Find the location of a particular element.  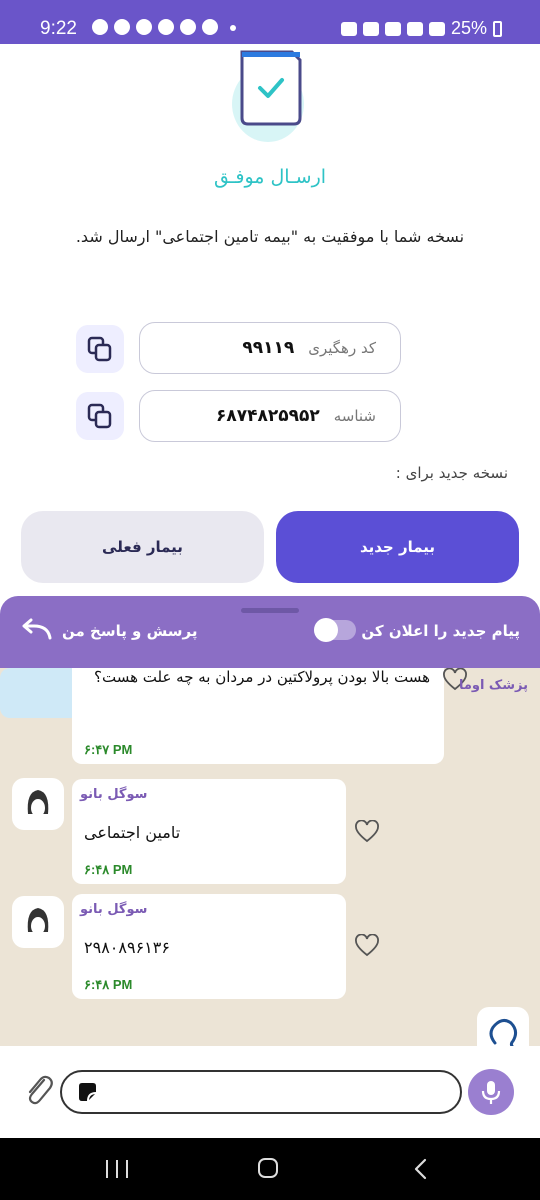

mute-icon is located at coordinates (370, 28).